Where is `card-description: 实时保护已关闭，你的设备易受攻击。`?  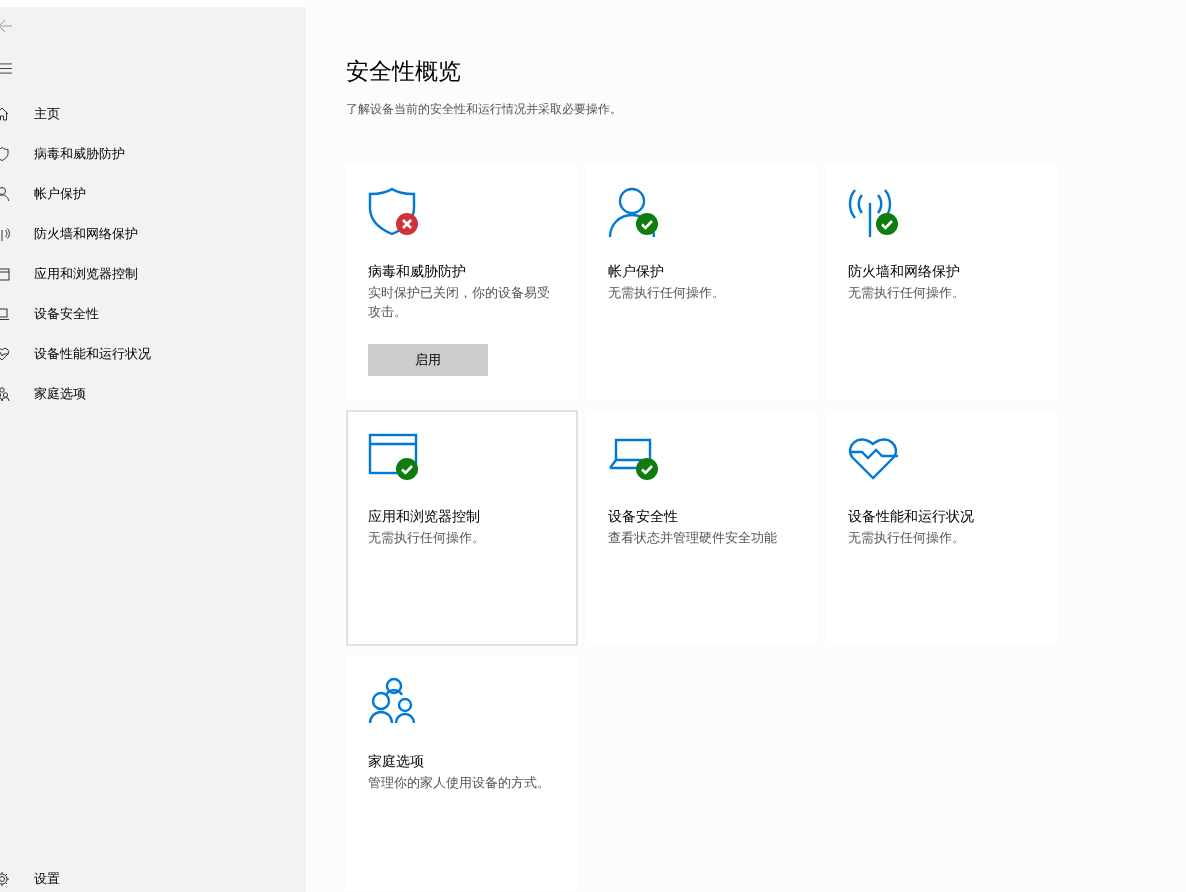 card-description: 实时保护已关闭，你的设备易受攻击。 is located at coordinates (459, 302).